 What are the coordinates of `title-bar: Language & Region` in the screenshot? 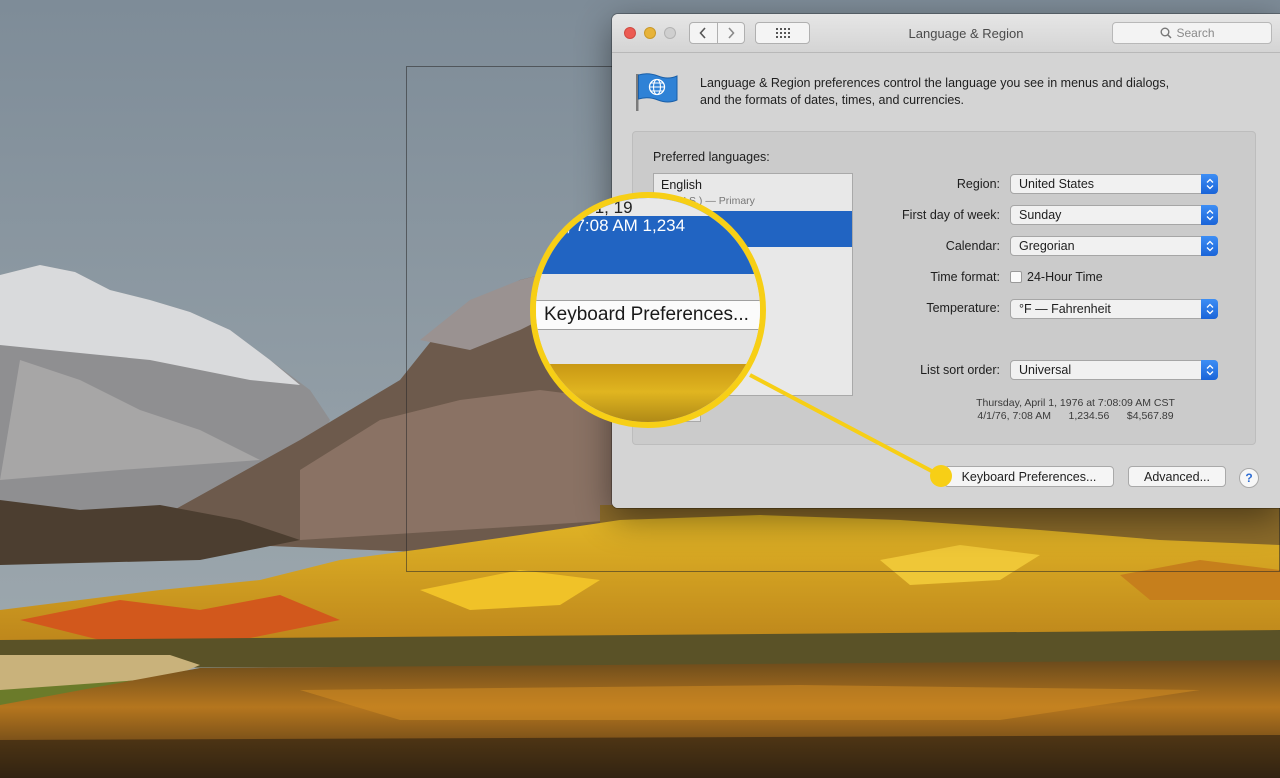 It's located at (946, 33).